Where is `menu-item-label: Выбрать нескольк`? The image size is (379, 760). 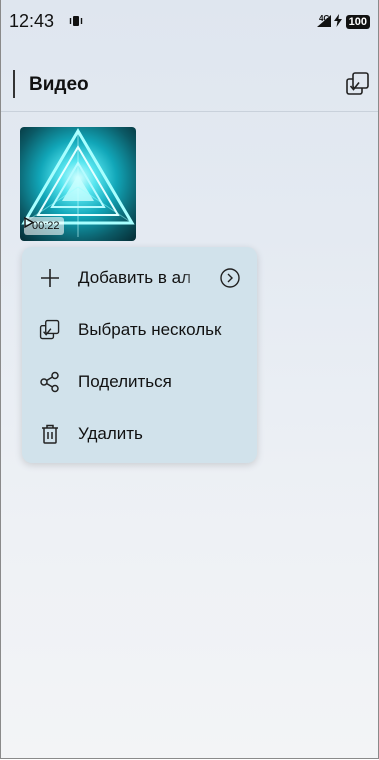
menu-item-label: Выбрать нескольк is located at coordinates (150, 329).